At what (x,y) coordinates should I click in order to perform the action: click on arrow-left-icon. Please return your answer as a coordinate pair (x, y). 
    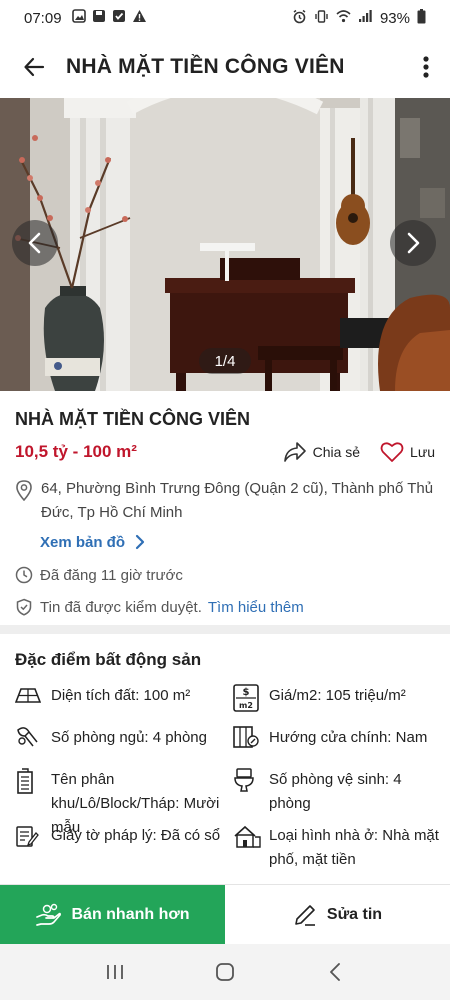
    Looking at the image, I should click on (34, 67).